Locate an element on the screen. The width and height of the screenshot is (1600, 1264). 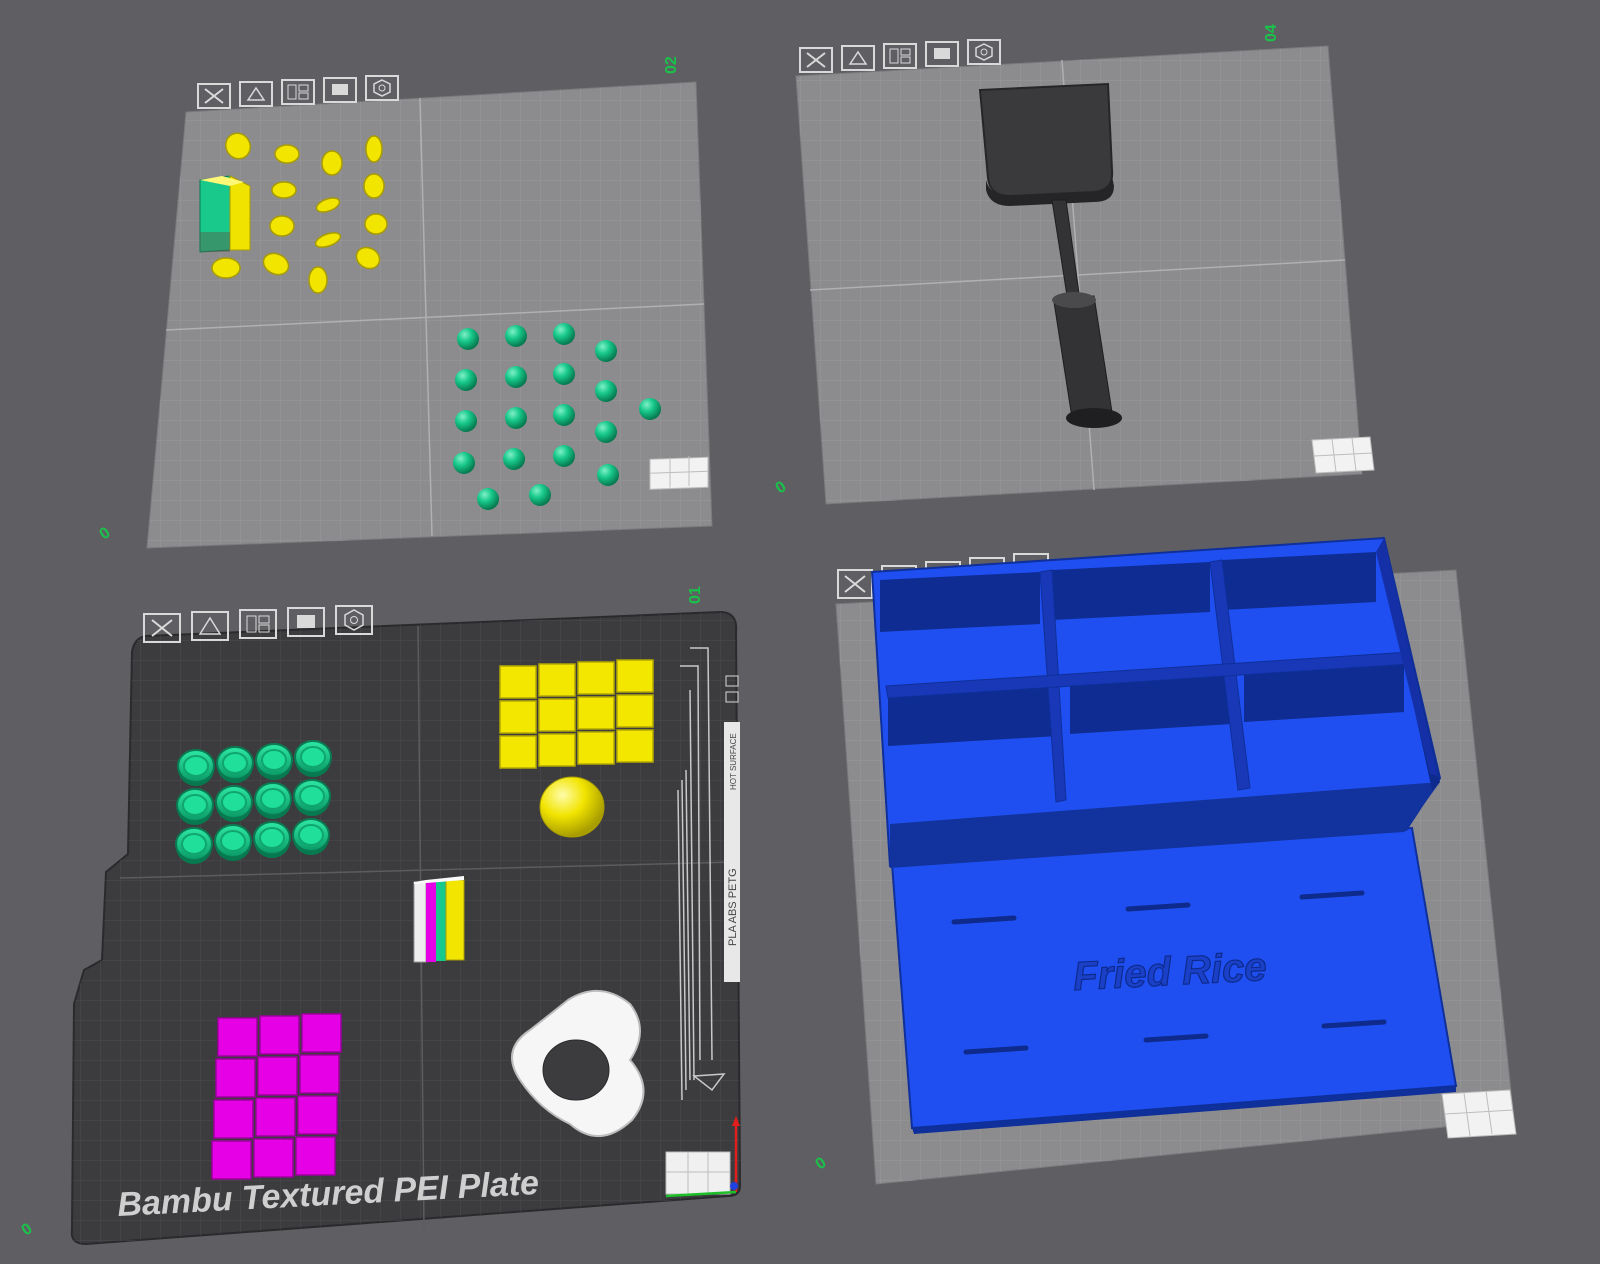
plate-2-origin-label: 0 is located at coordinates (105, 533).